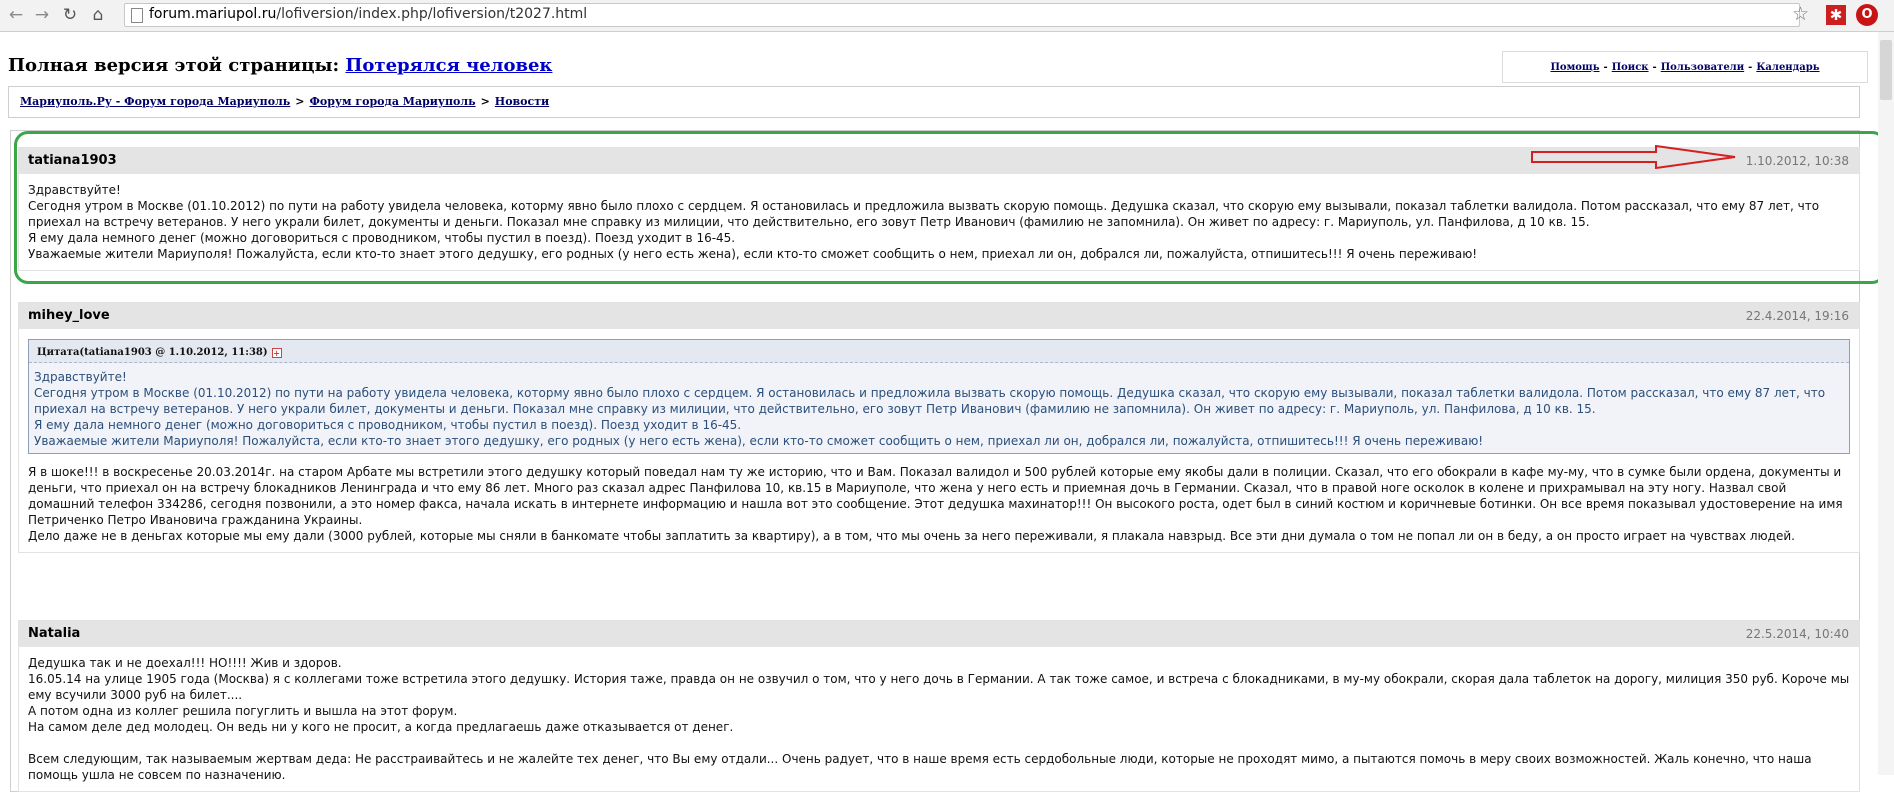 This screenshot has height=792, width=1894. What do you see at coordinates (939, 743) in the screenshot?
I see `post-line` at bounding box center [939, 743].